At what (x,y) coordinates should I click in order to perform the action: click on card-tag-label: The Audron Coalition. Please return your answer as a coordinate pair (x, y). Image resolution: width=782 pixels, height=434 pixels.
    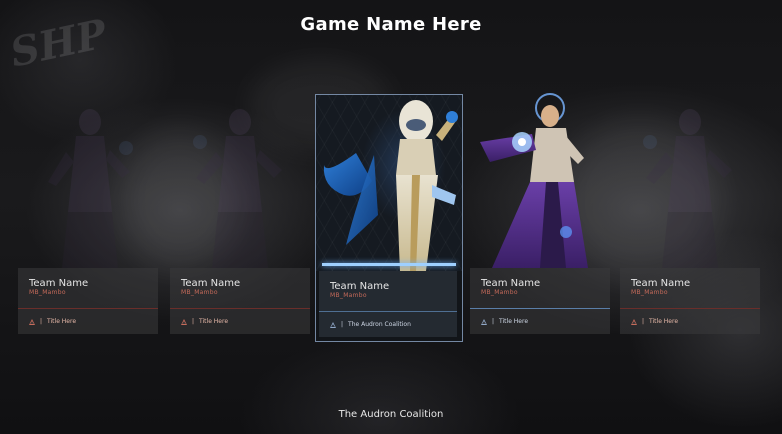
    Looking at the image, I should click on (379, 324).